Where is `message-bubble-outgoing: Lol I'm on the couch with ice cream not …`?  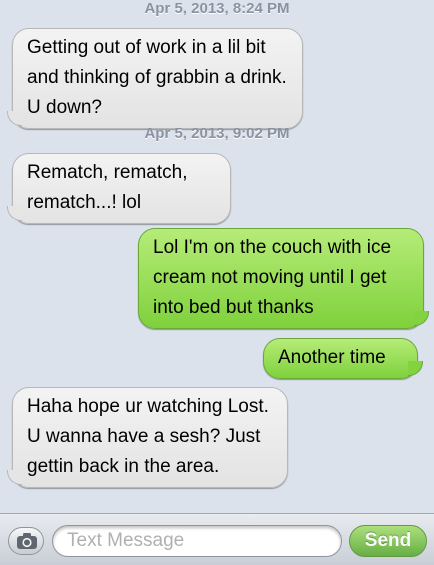
message-bubble-outgoing: Lol I'm on the couch with ice cream not … is located at coordinates (283, 278).